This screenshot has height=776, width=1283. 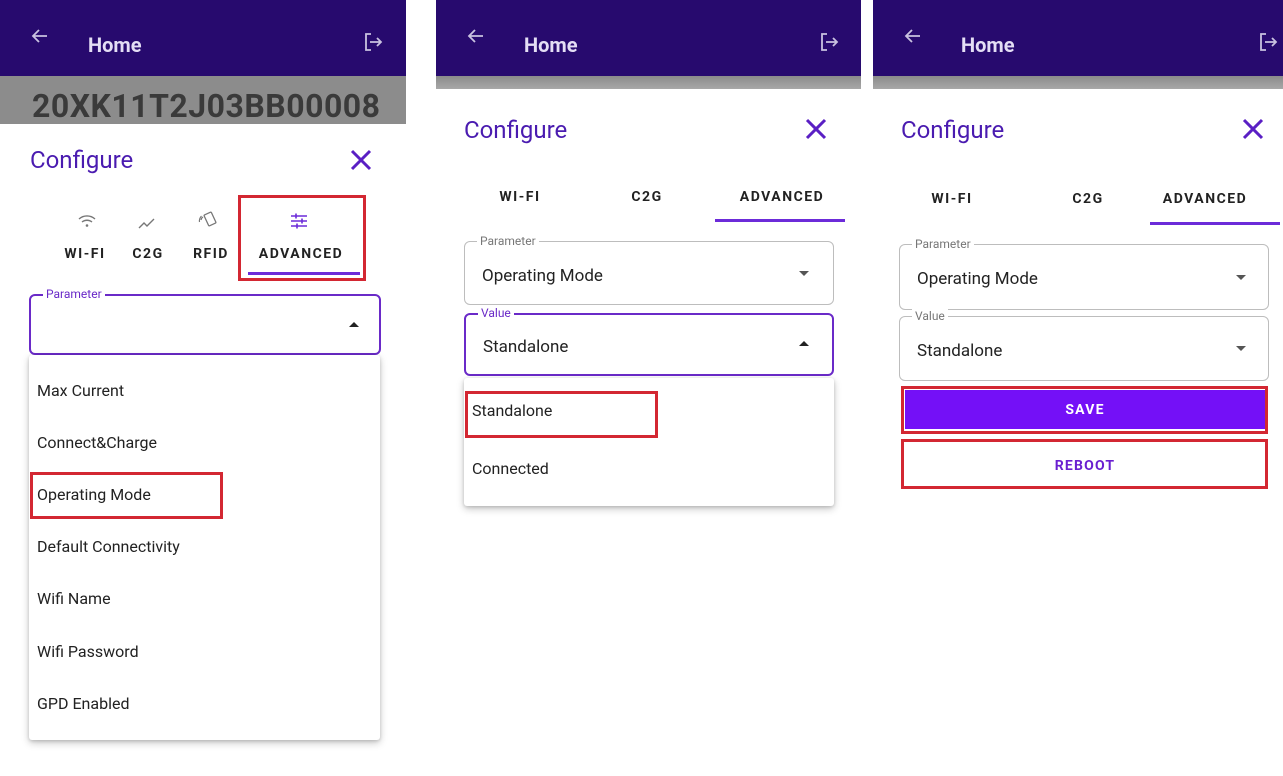 What do you see at coordinates (211, 254) in the screenshot?
I see `tab-rfid: RFID` at bounding box center [211, 254].